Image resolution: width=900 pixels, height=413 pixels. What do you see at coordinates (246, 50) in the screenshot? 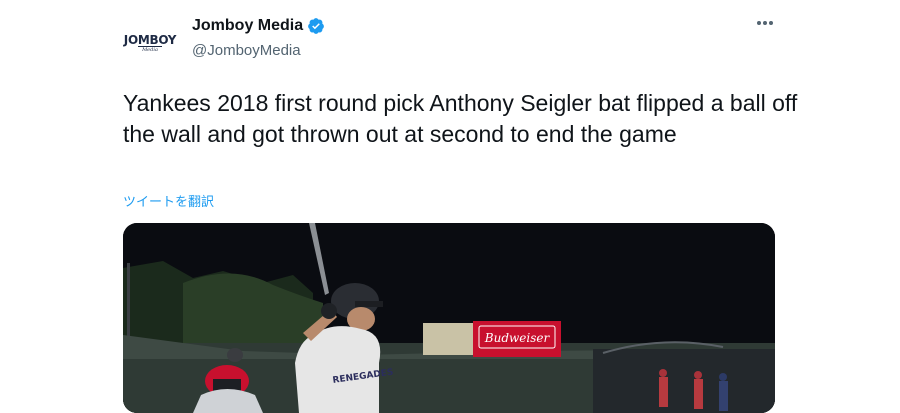
I see `author-handle: @JomboyMedia` at bounding box center [246, 50].